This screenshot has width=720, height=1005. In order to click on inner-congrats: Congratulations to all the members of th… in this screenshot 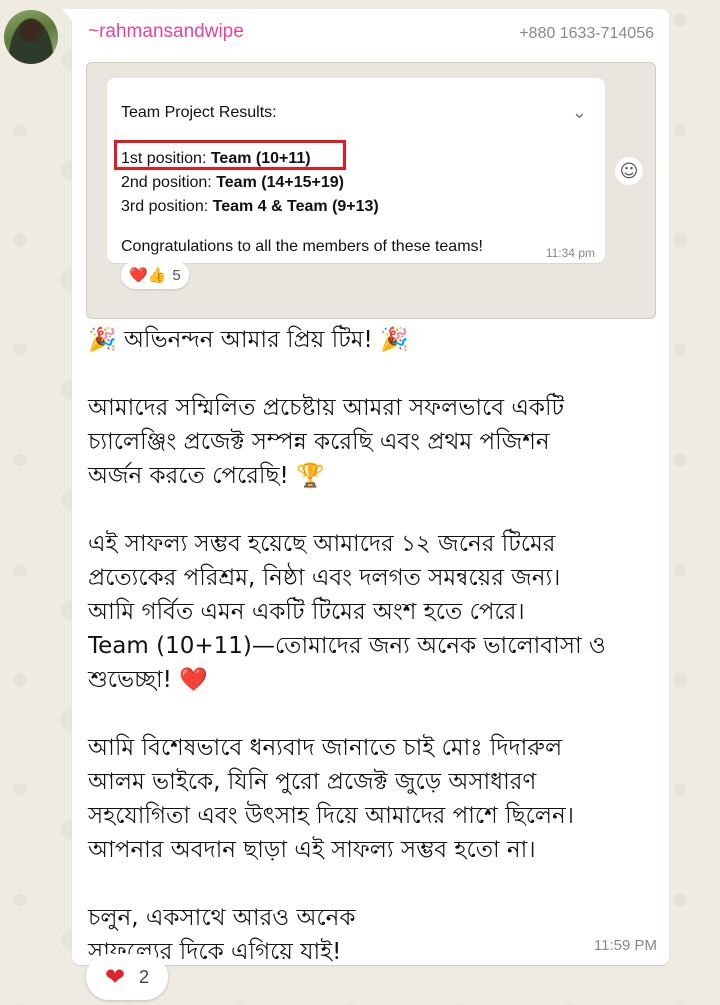, I will do `click(302, 246)`.